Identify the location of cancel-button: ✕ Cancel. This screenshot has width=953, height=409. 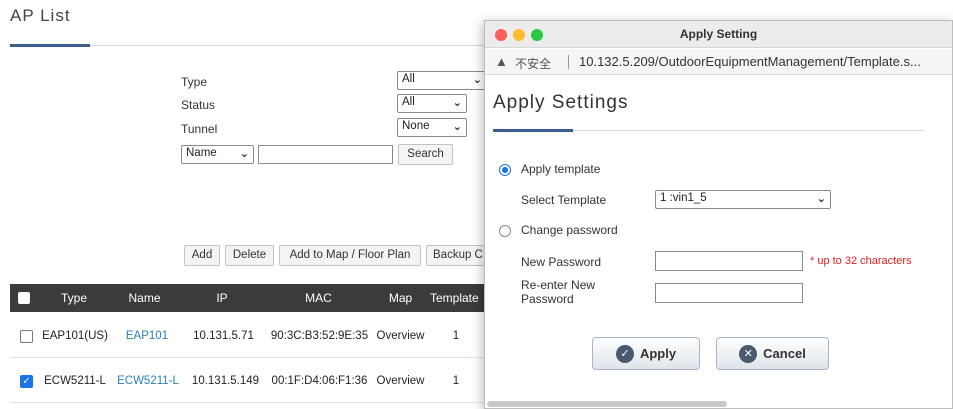
(772, 353).